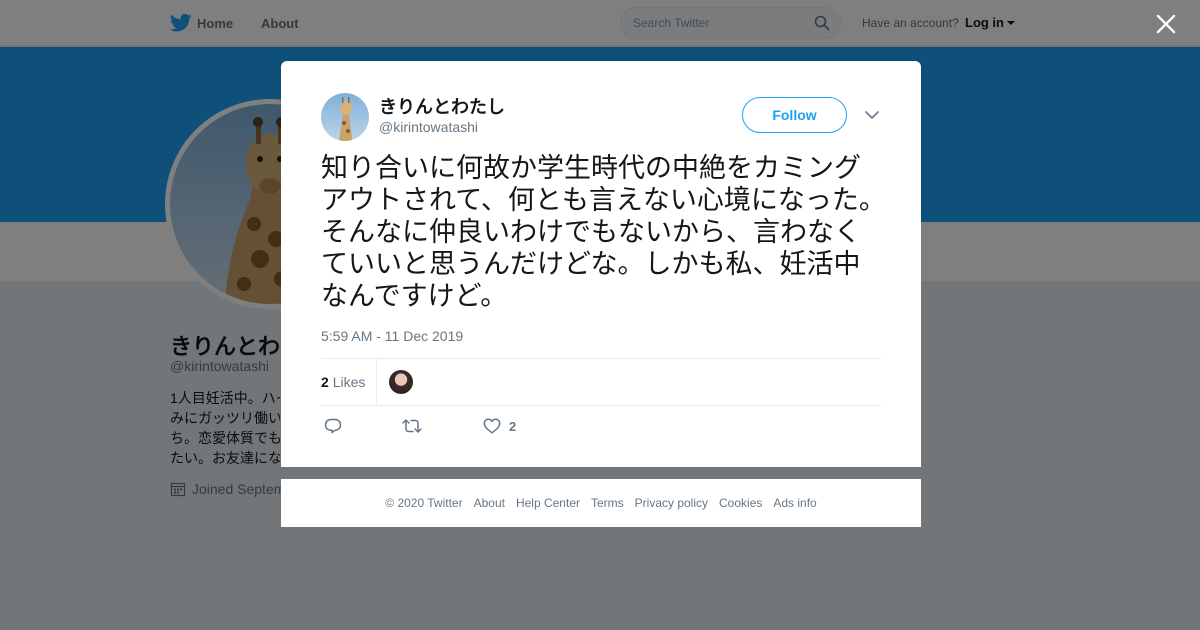  I want to click on giraffe-photo, so click(345, 119).